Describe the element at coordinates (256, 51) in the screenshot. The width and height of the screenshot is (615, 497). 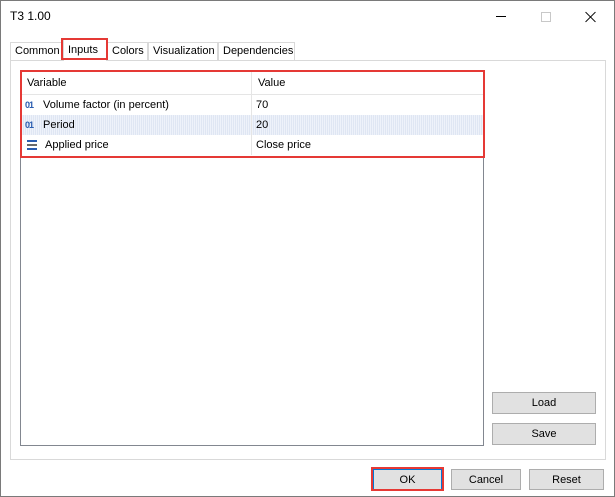
I see `tab-dependencies: Dependencies` at that location.